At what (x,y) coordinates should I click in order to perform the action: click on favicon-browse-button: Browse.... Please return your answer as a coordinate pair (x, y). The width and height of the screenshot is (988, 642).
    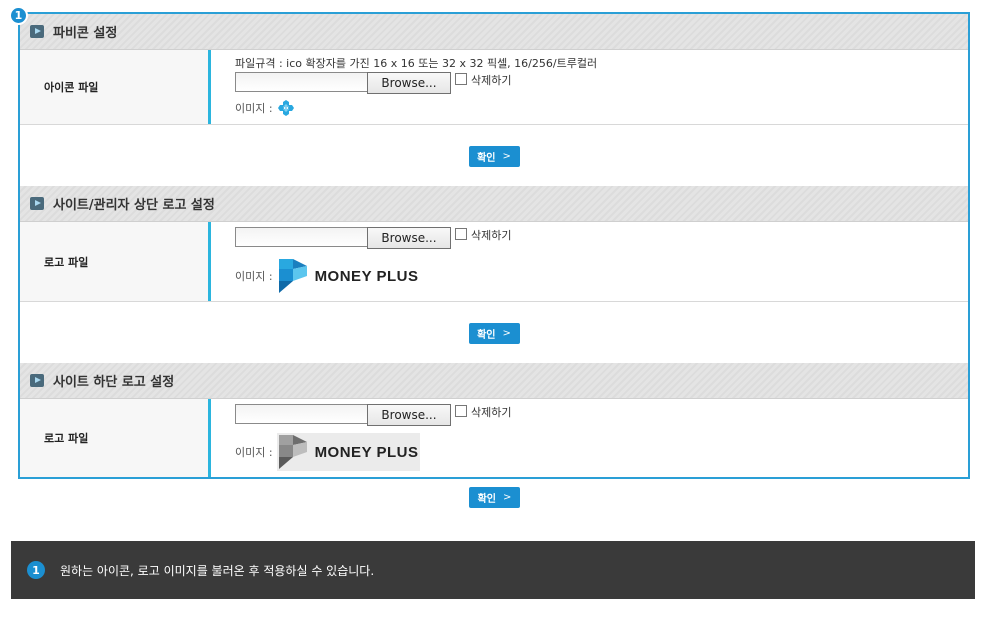
    Looking at the image, I should click on (409, 83).